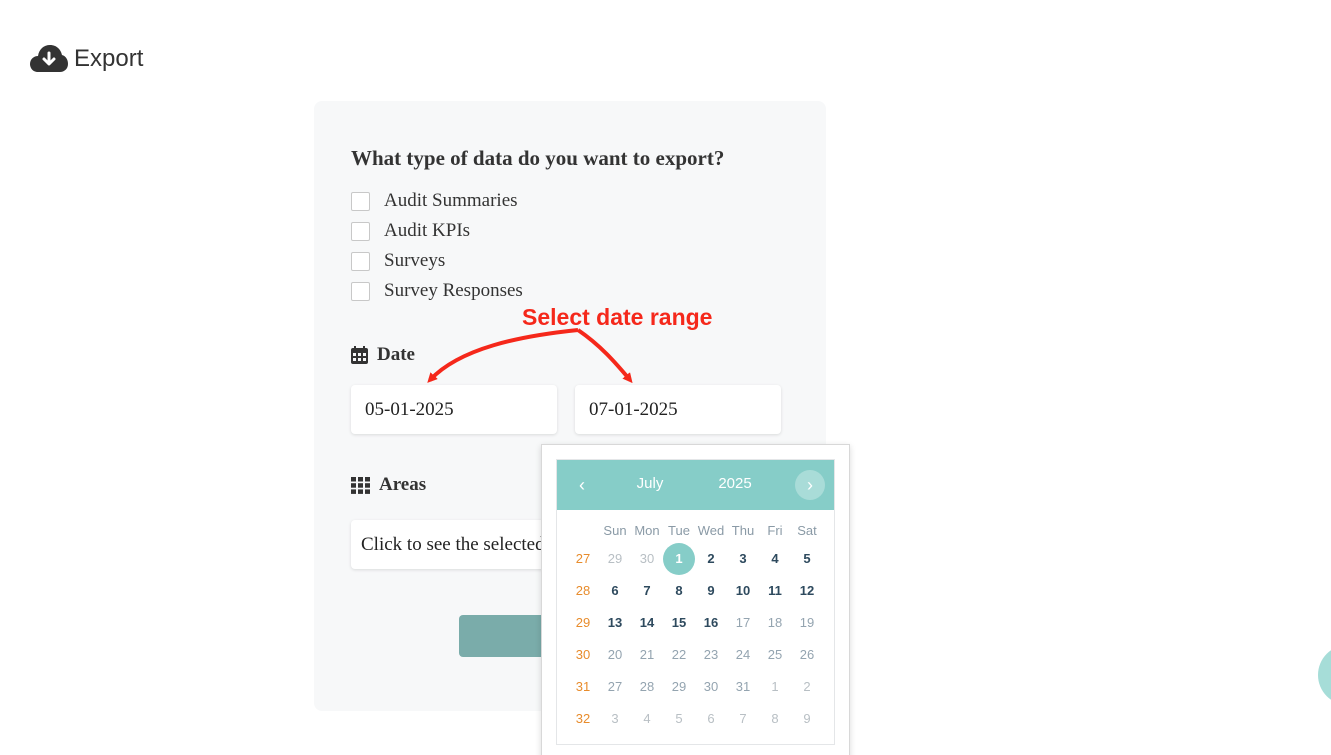 This screenshot has width=1331, height=755. Describe the element at coordinates (617, 317) in the screenshot. I see `annotation-text: Select date range` at that location.